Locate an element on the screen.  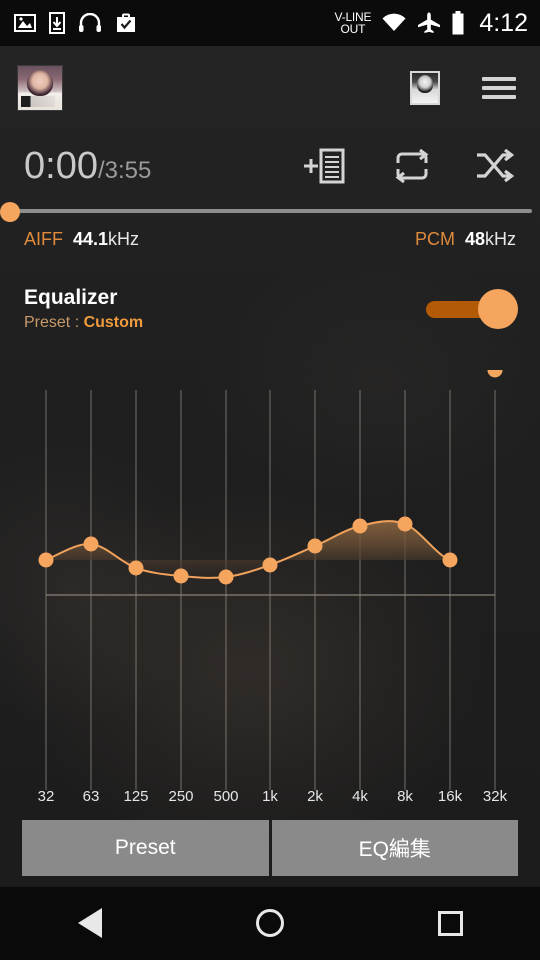
eq-band-handle-32k is located at coordinates (495, 374).